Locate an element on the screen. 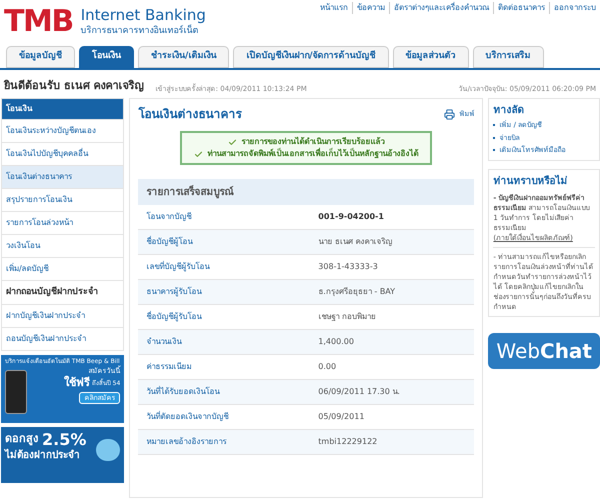  field-label: ค่าธรรมเนียม is located at coordinates (168, 367).